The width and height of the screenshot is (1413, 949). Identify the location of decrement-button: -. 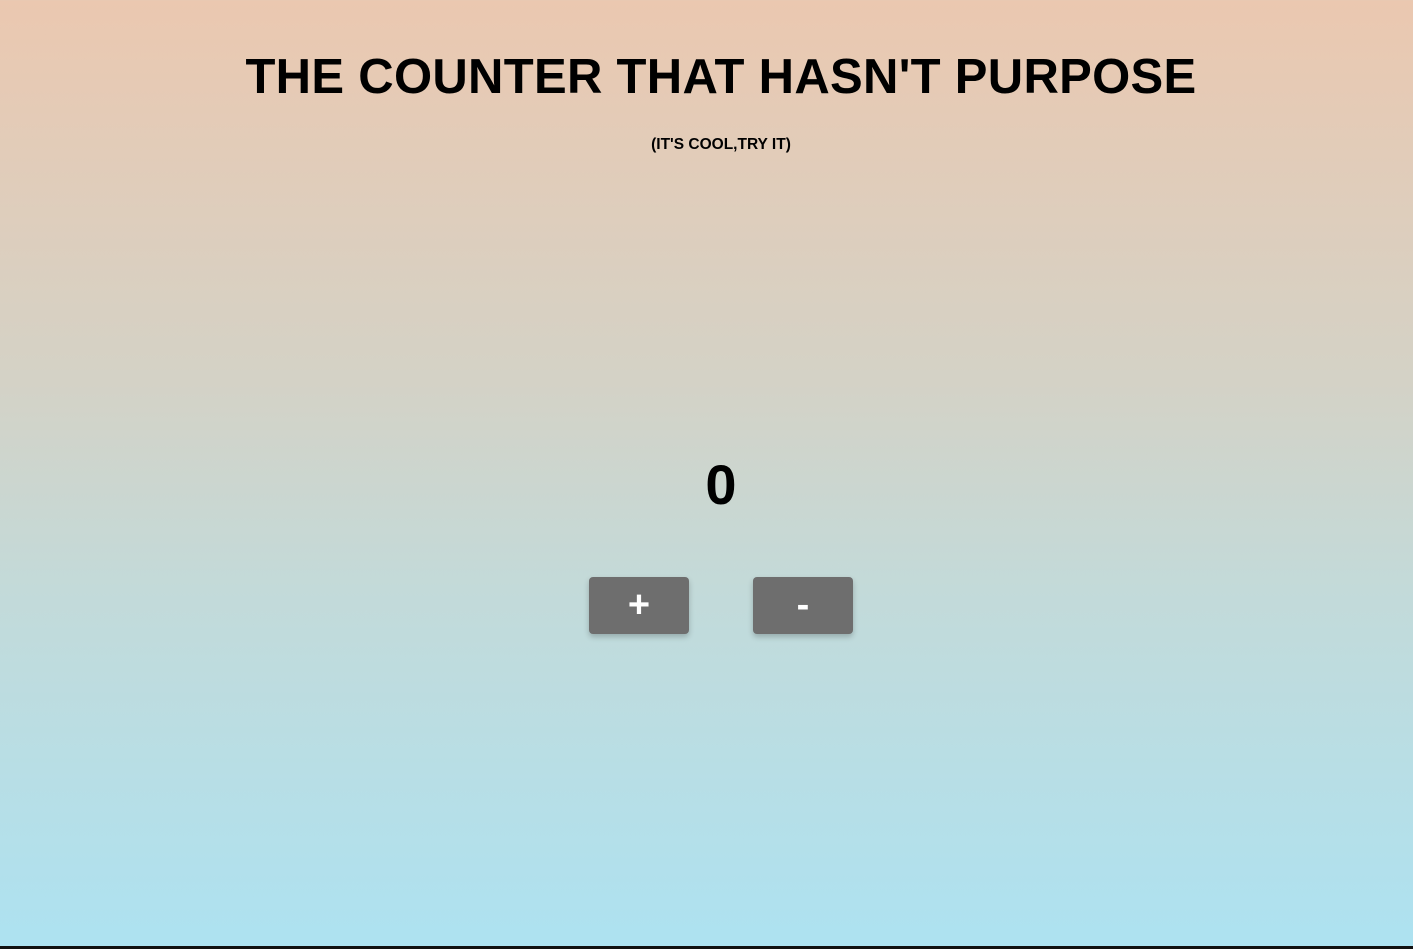
(803, 605).